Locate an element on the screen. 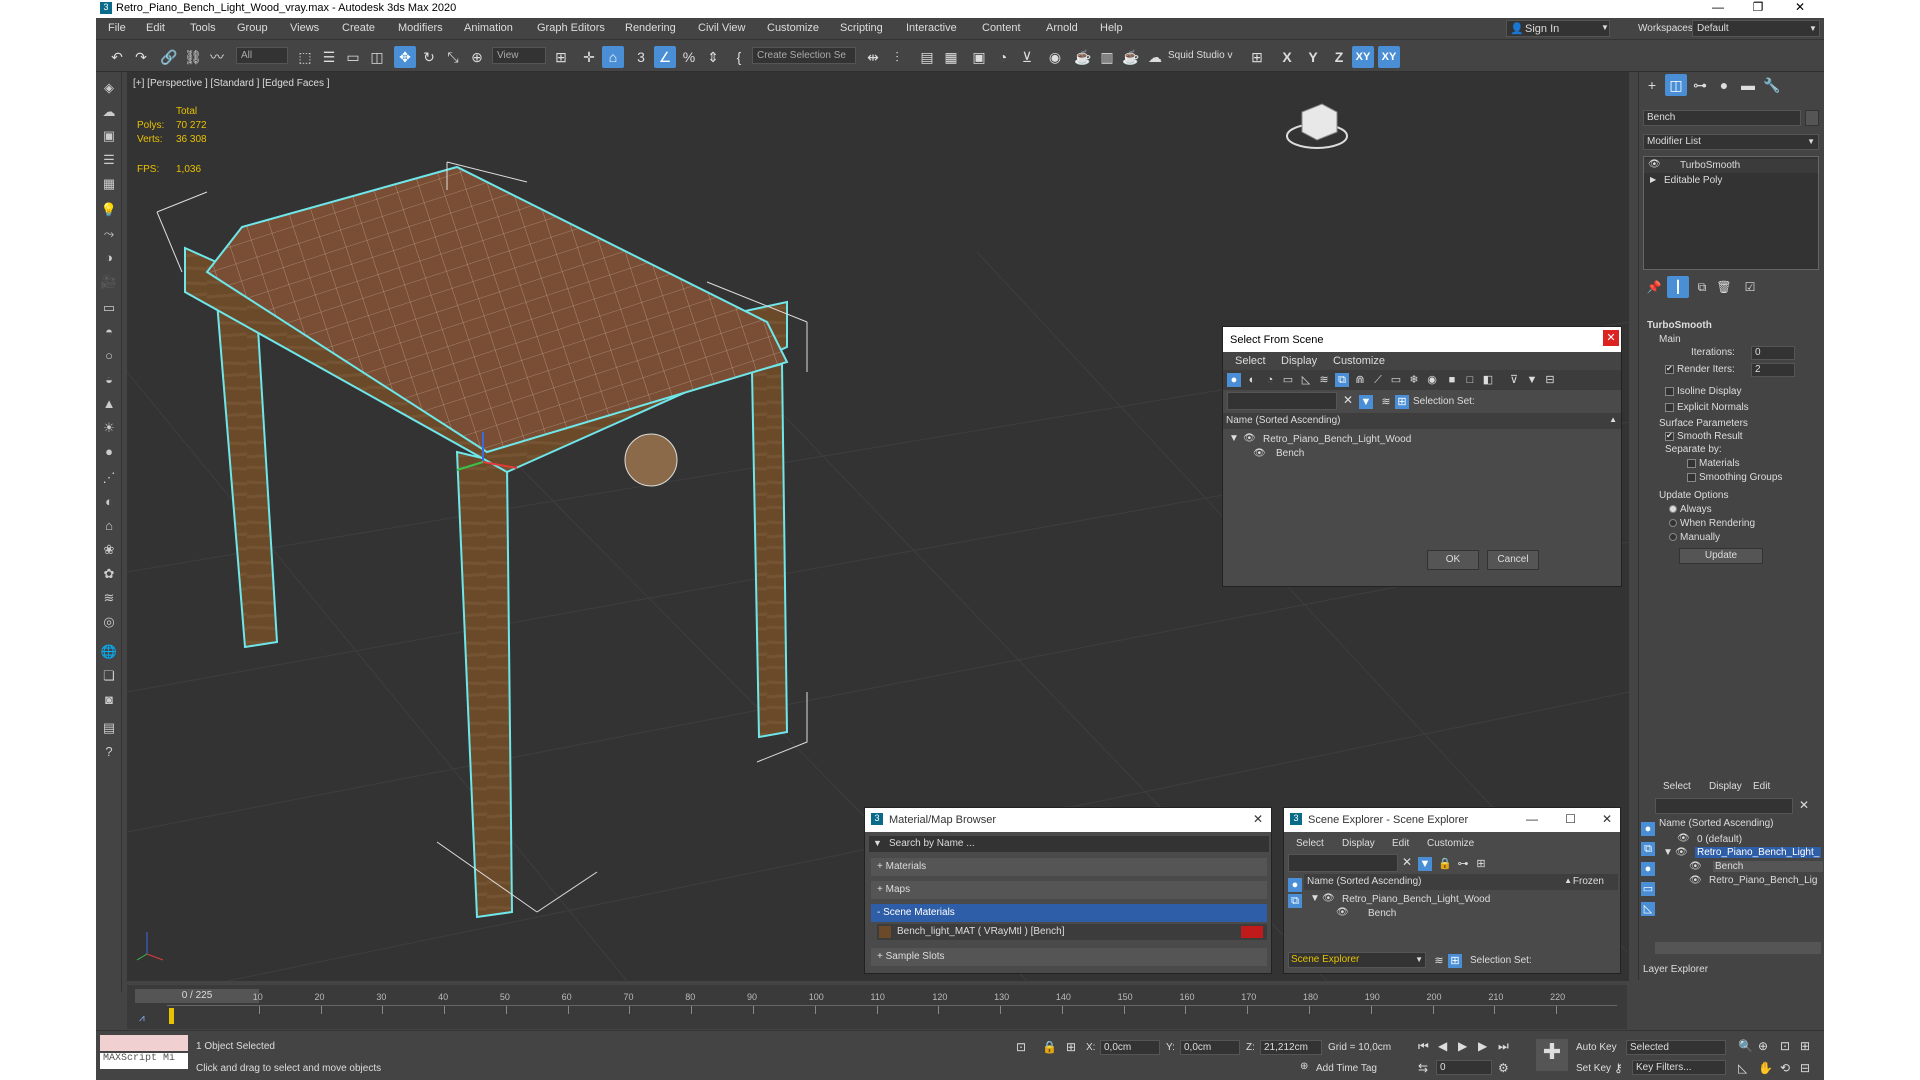 The image size is (1920, 1080). menu-help: Help is located at coordinates (1111, 28).